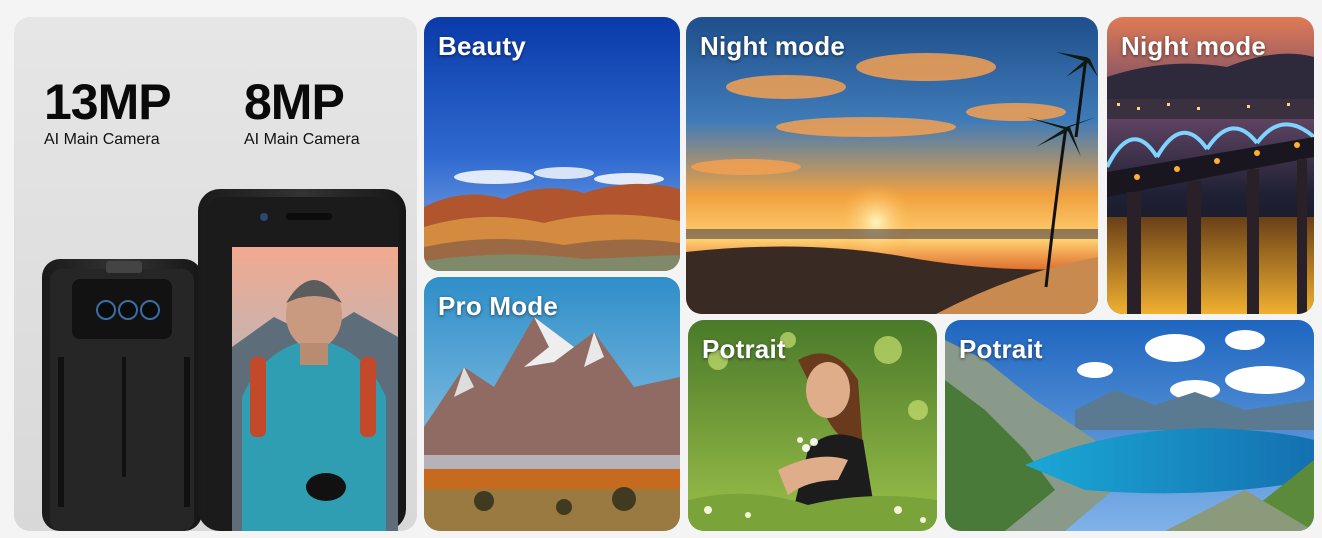  Describe the element at coordinates (122, 395) in the screenshot. I see `phone-back` at that location.